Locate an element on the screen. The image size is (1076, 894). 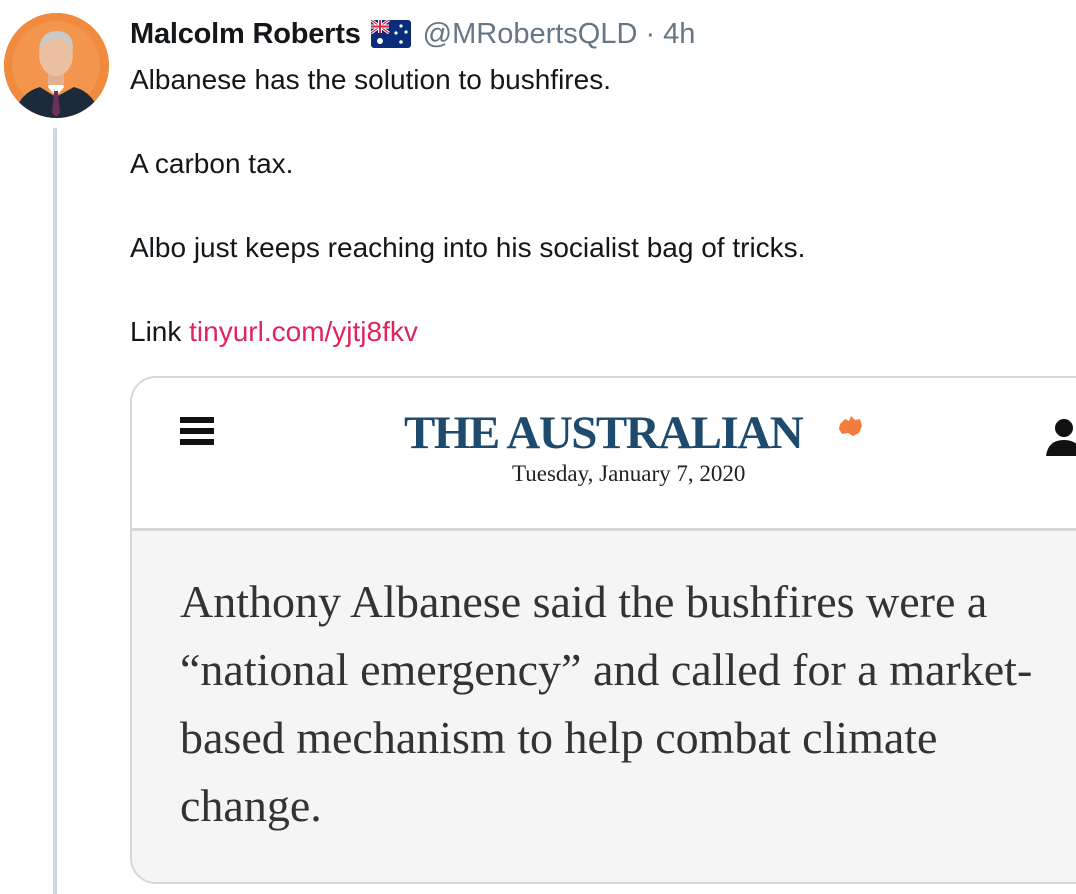
tweet-link-line: Link tinyurl.com/yjtj8fkv is located at coordinates (274, 332).